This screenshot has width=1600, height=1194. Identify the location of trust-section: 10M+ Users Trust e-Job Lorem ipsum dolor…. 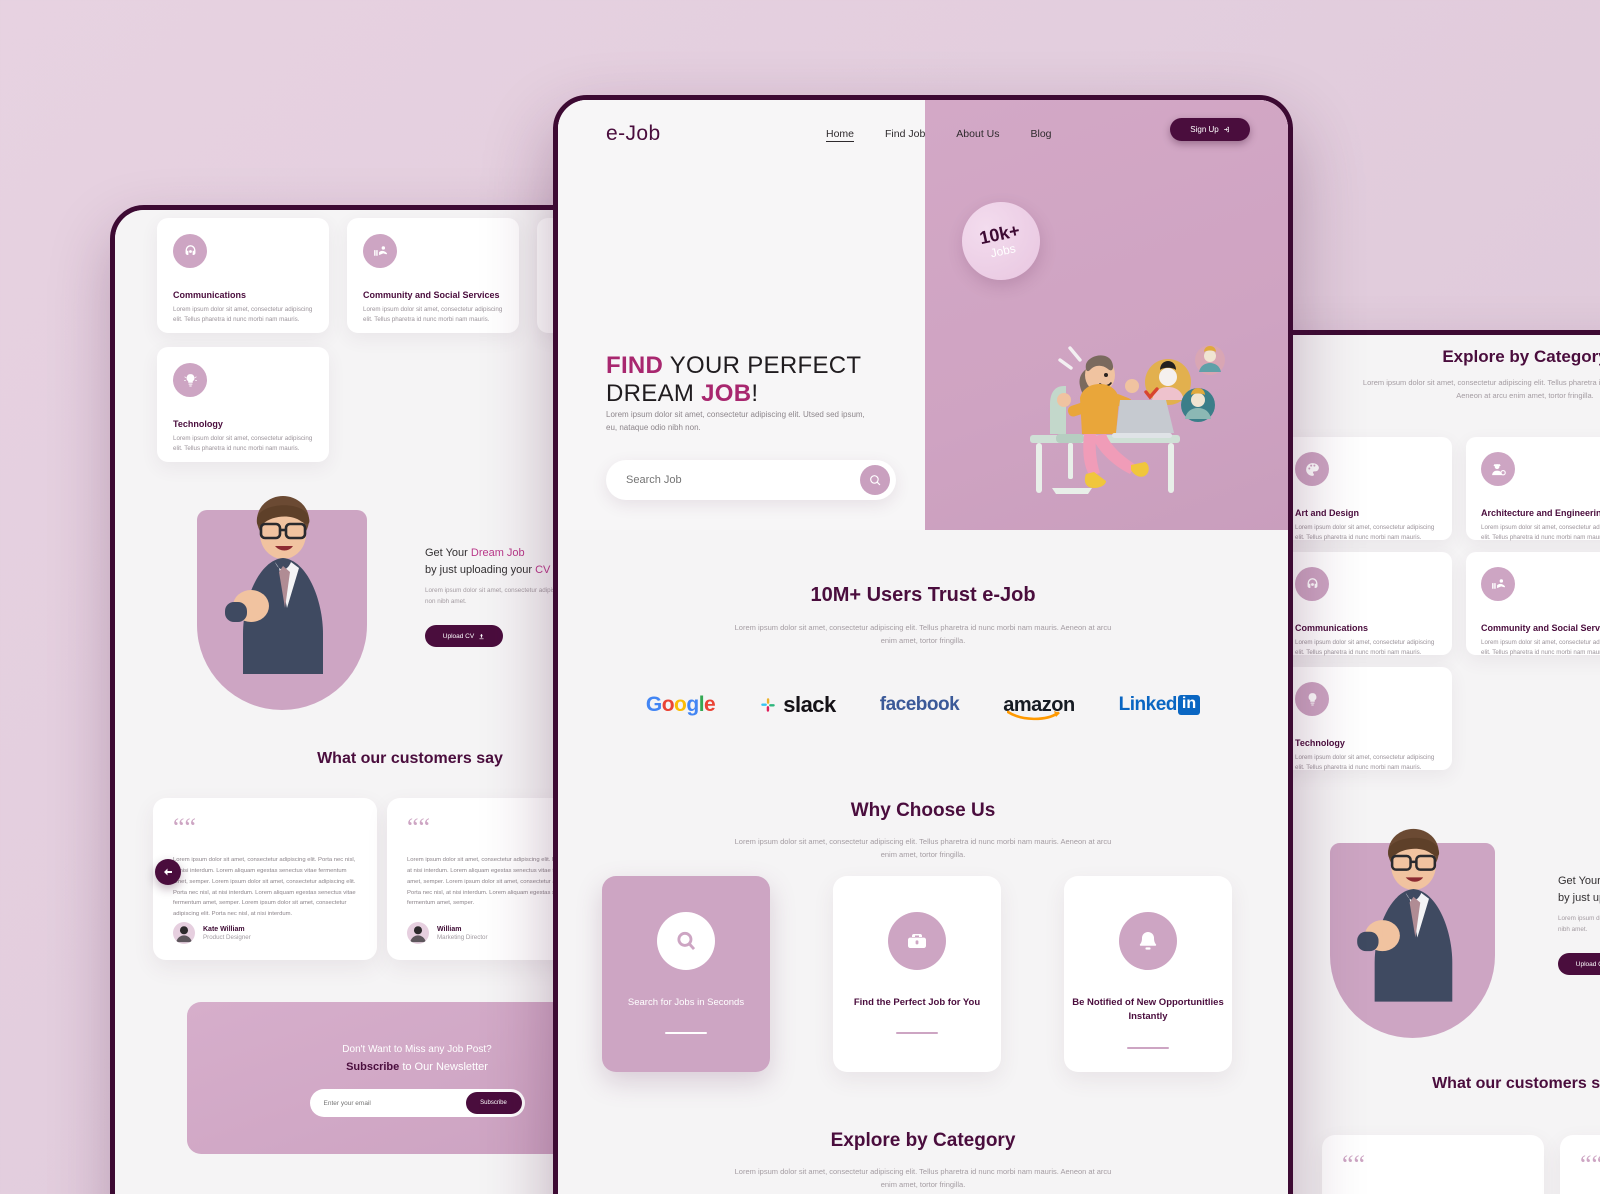
(923, 615).